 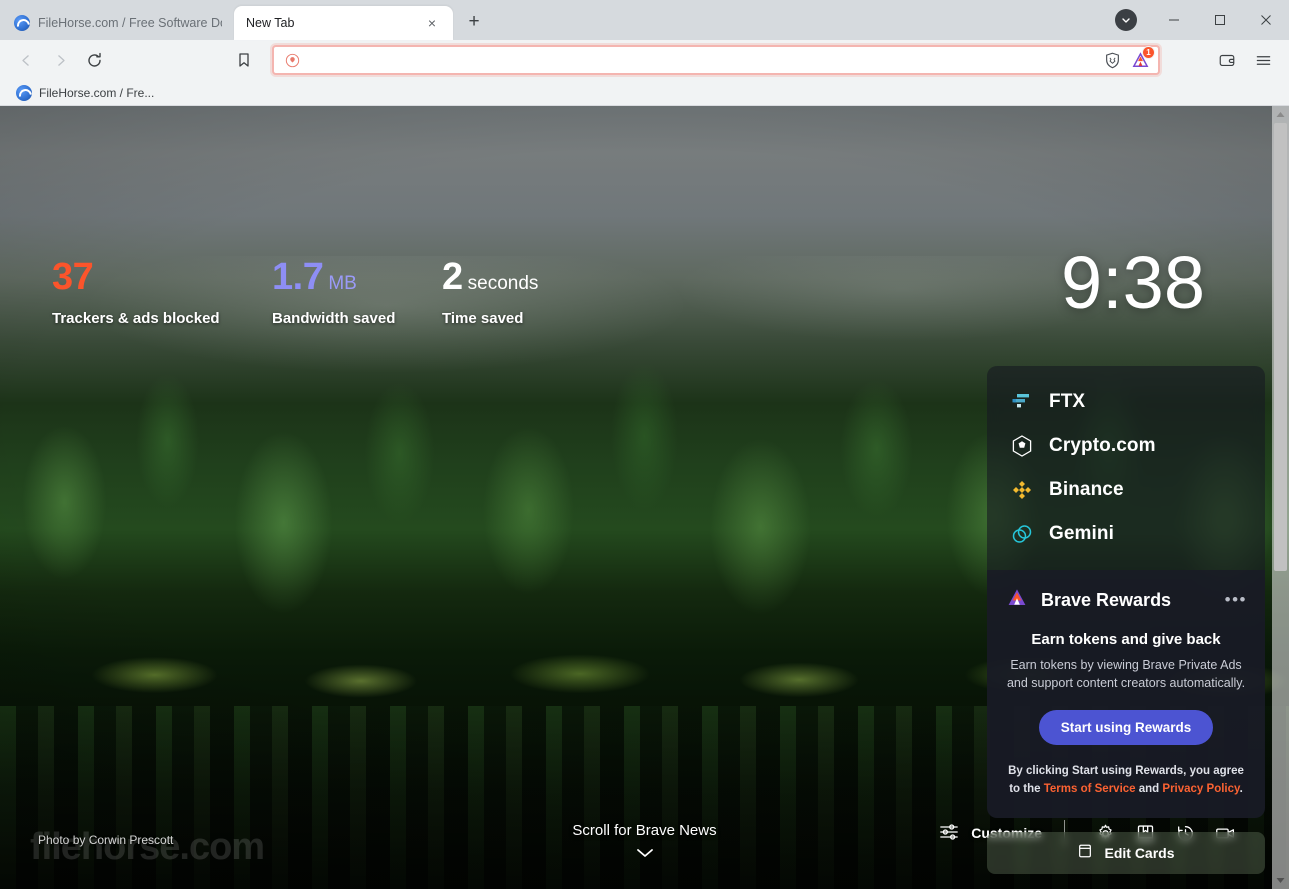 What do you see at coordinates (136, 318) in the screenshot?
I see `stat-label: Trackers & ads blocked` at bounding box center [136, 318].